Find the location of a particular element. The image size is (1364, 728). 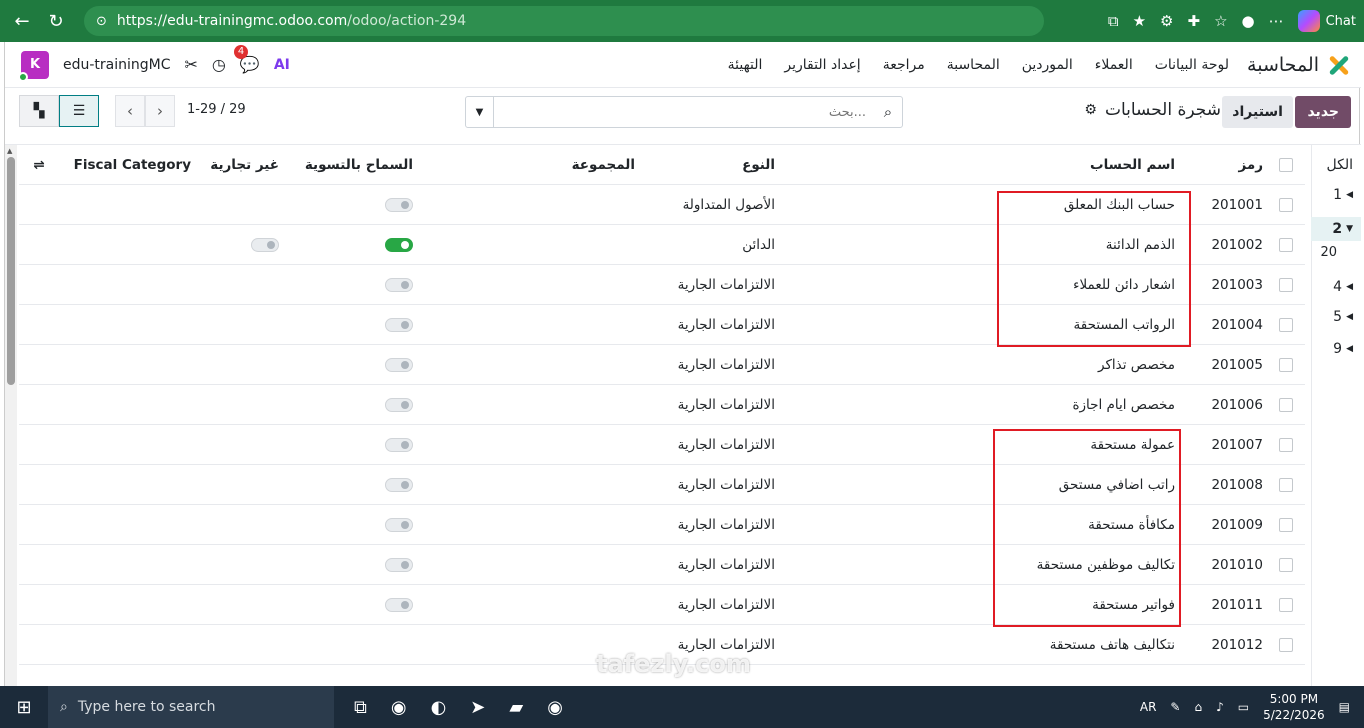

table-row: 201005 مخصص تذاكر الالتزامات الجارية is located at coordinates (662, 365).